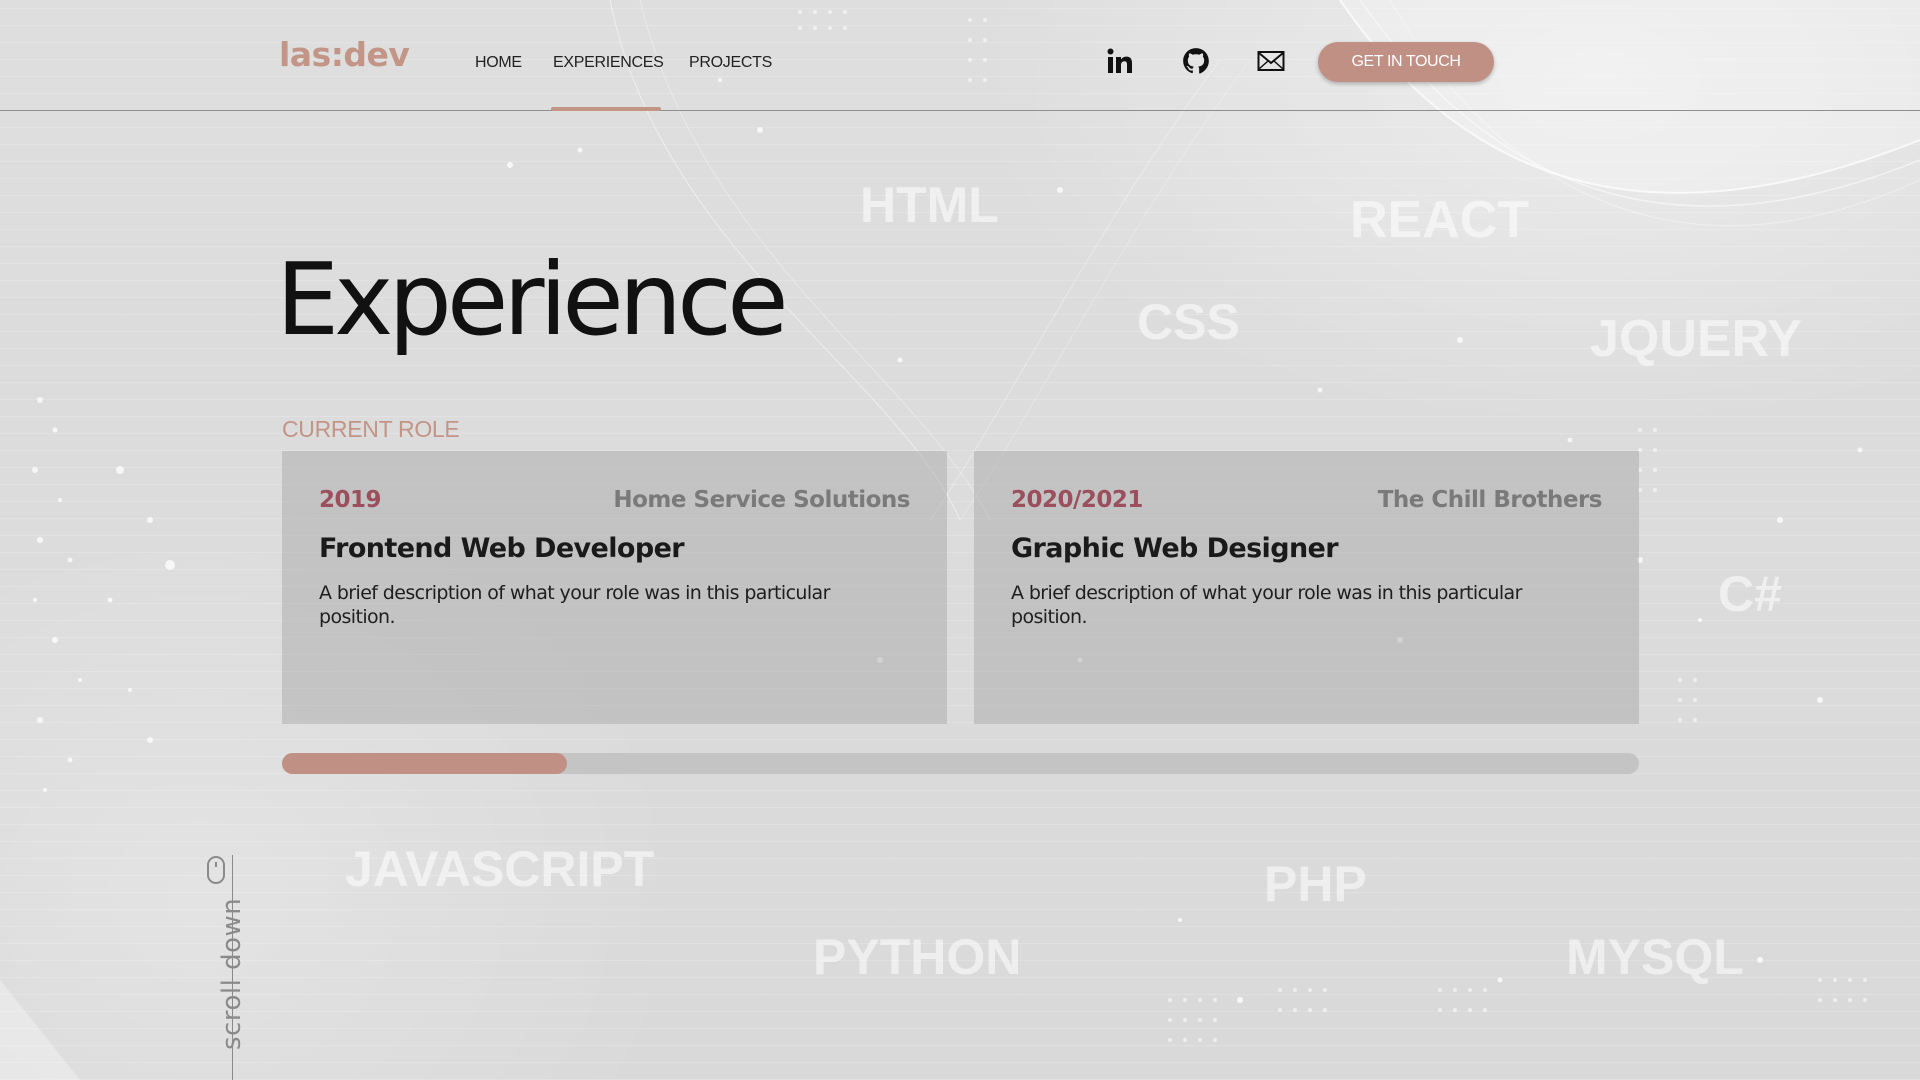 The image size is (1920, 1080). Describe the element at coordinates (500, 869) in the screenshot. I see `bg-word-javascript: JAVASCRIPT` at that location.